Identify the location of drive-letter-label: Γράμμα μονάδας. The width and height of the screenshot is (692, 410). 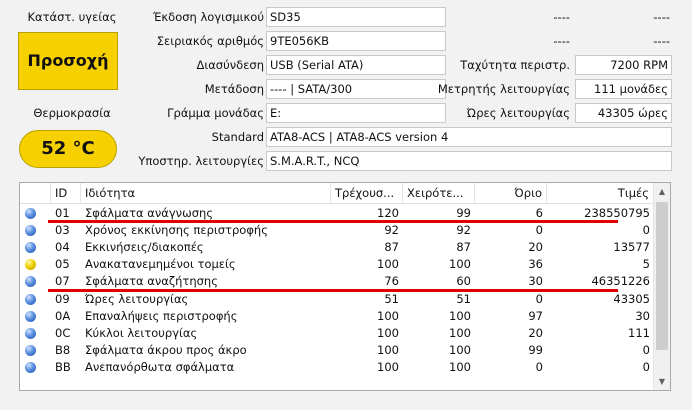
(215, 113).